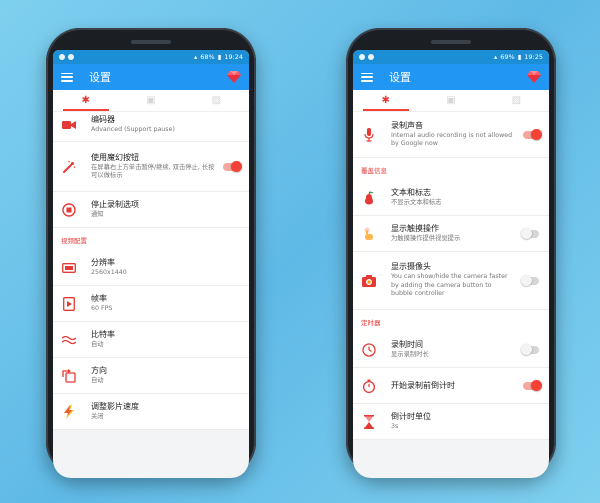 The image size is (600, 503). I want to click on setting-title: 帧率, so click(99, 298).